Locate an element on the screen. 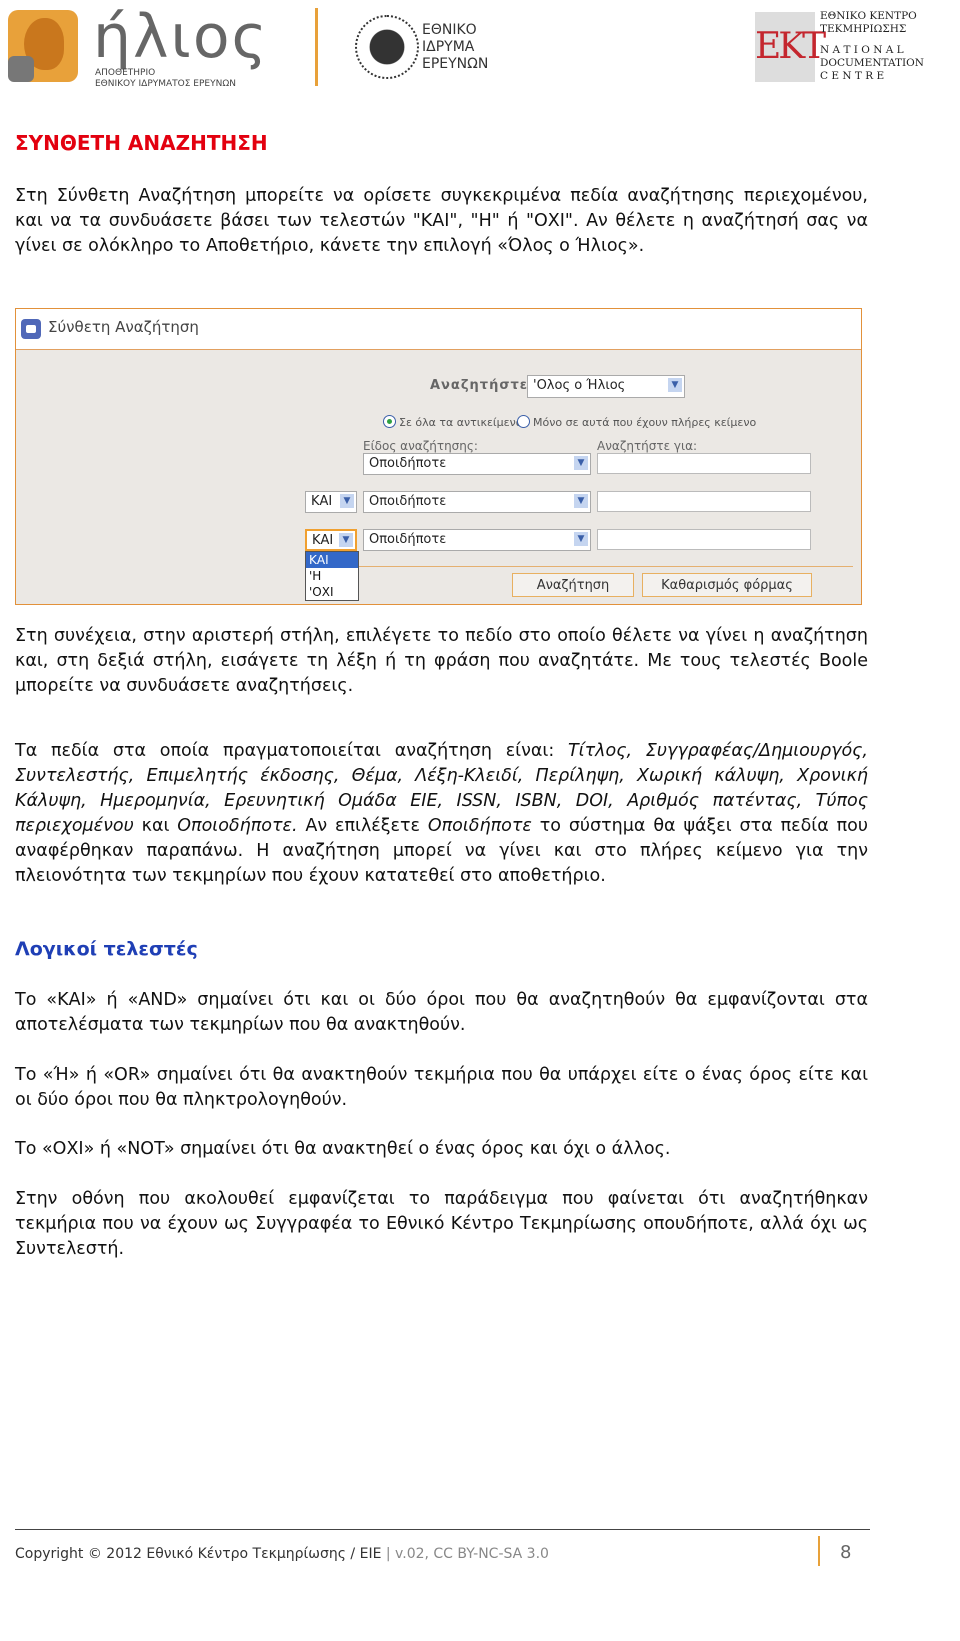 The width and height of the screenshot is (960, 1641). search-in-select: 'Ολος ο Ήλιος ▼ is located at coordinates (606, 386).